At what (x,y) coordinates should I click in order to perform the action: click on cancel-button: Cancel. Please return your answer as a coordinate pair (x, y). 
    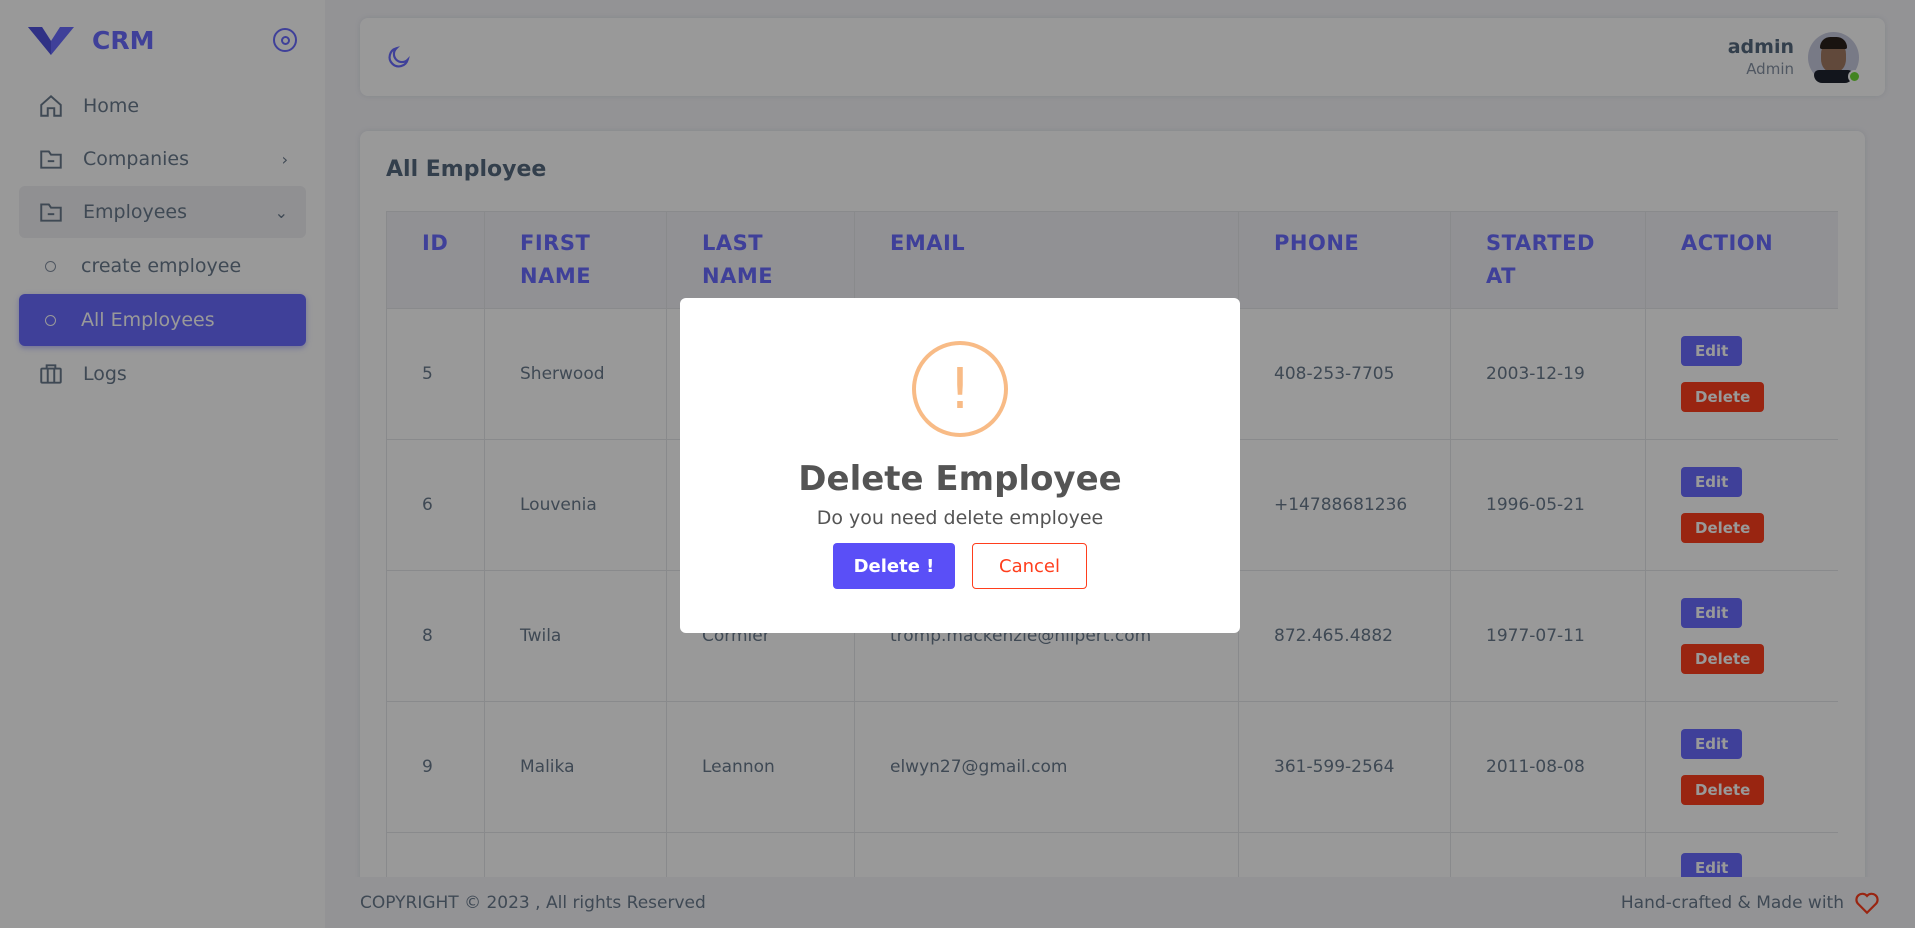
    Looking at the image, I should click on (1029, 566).